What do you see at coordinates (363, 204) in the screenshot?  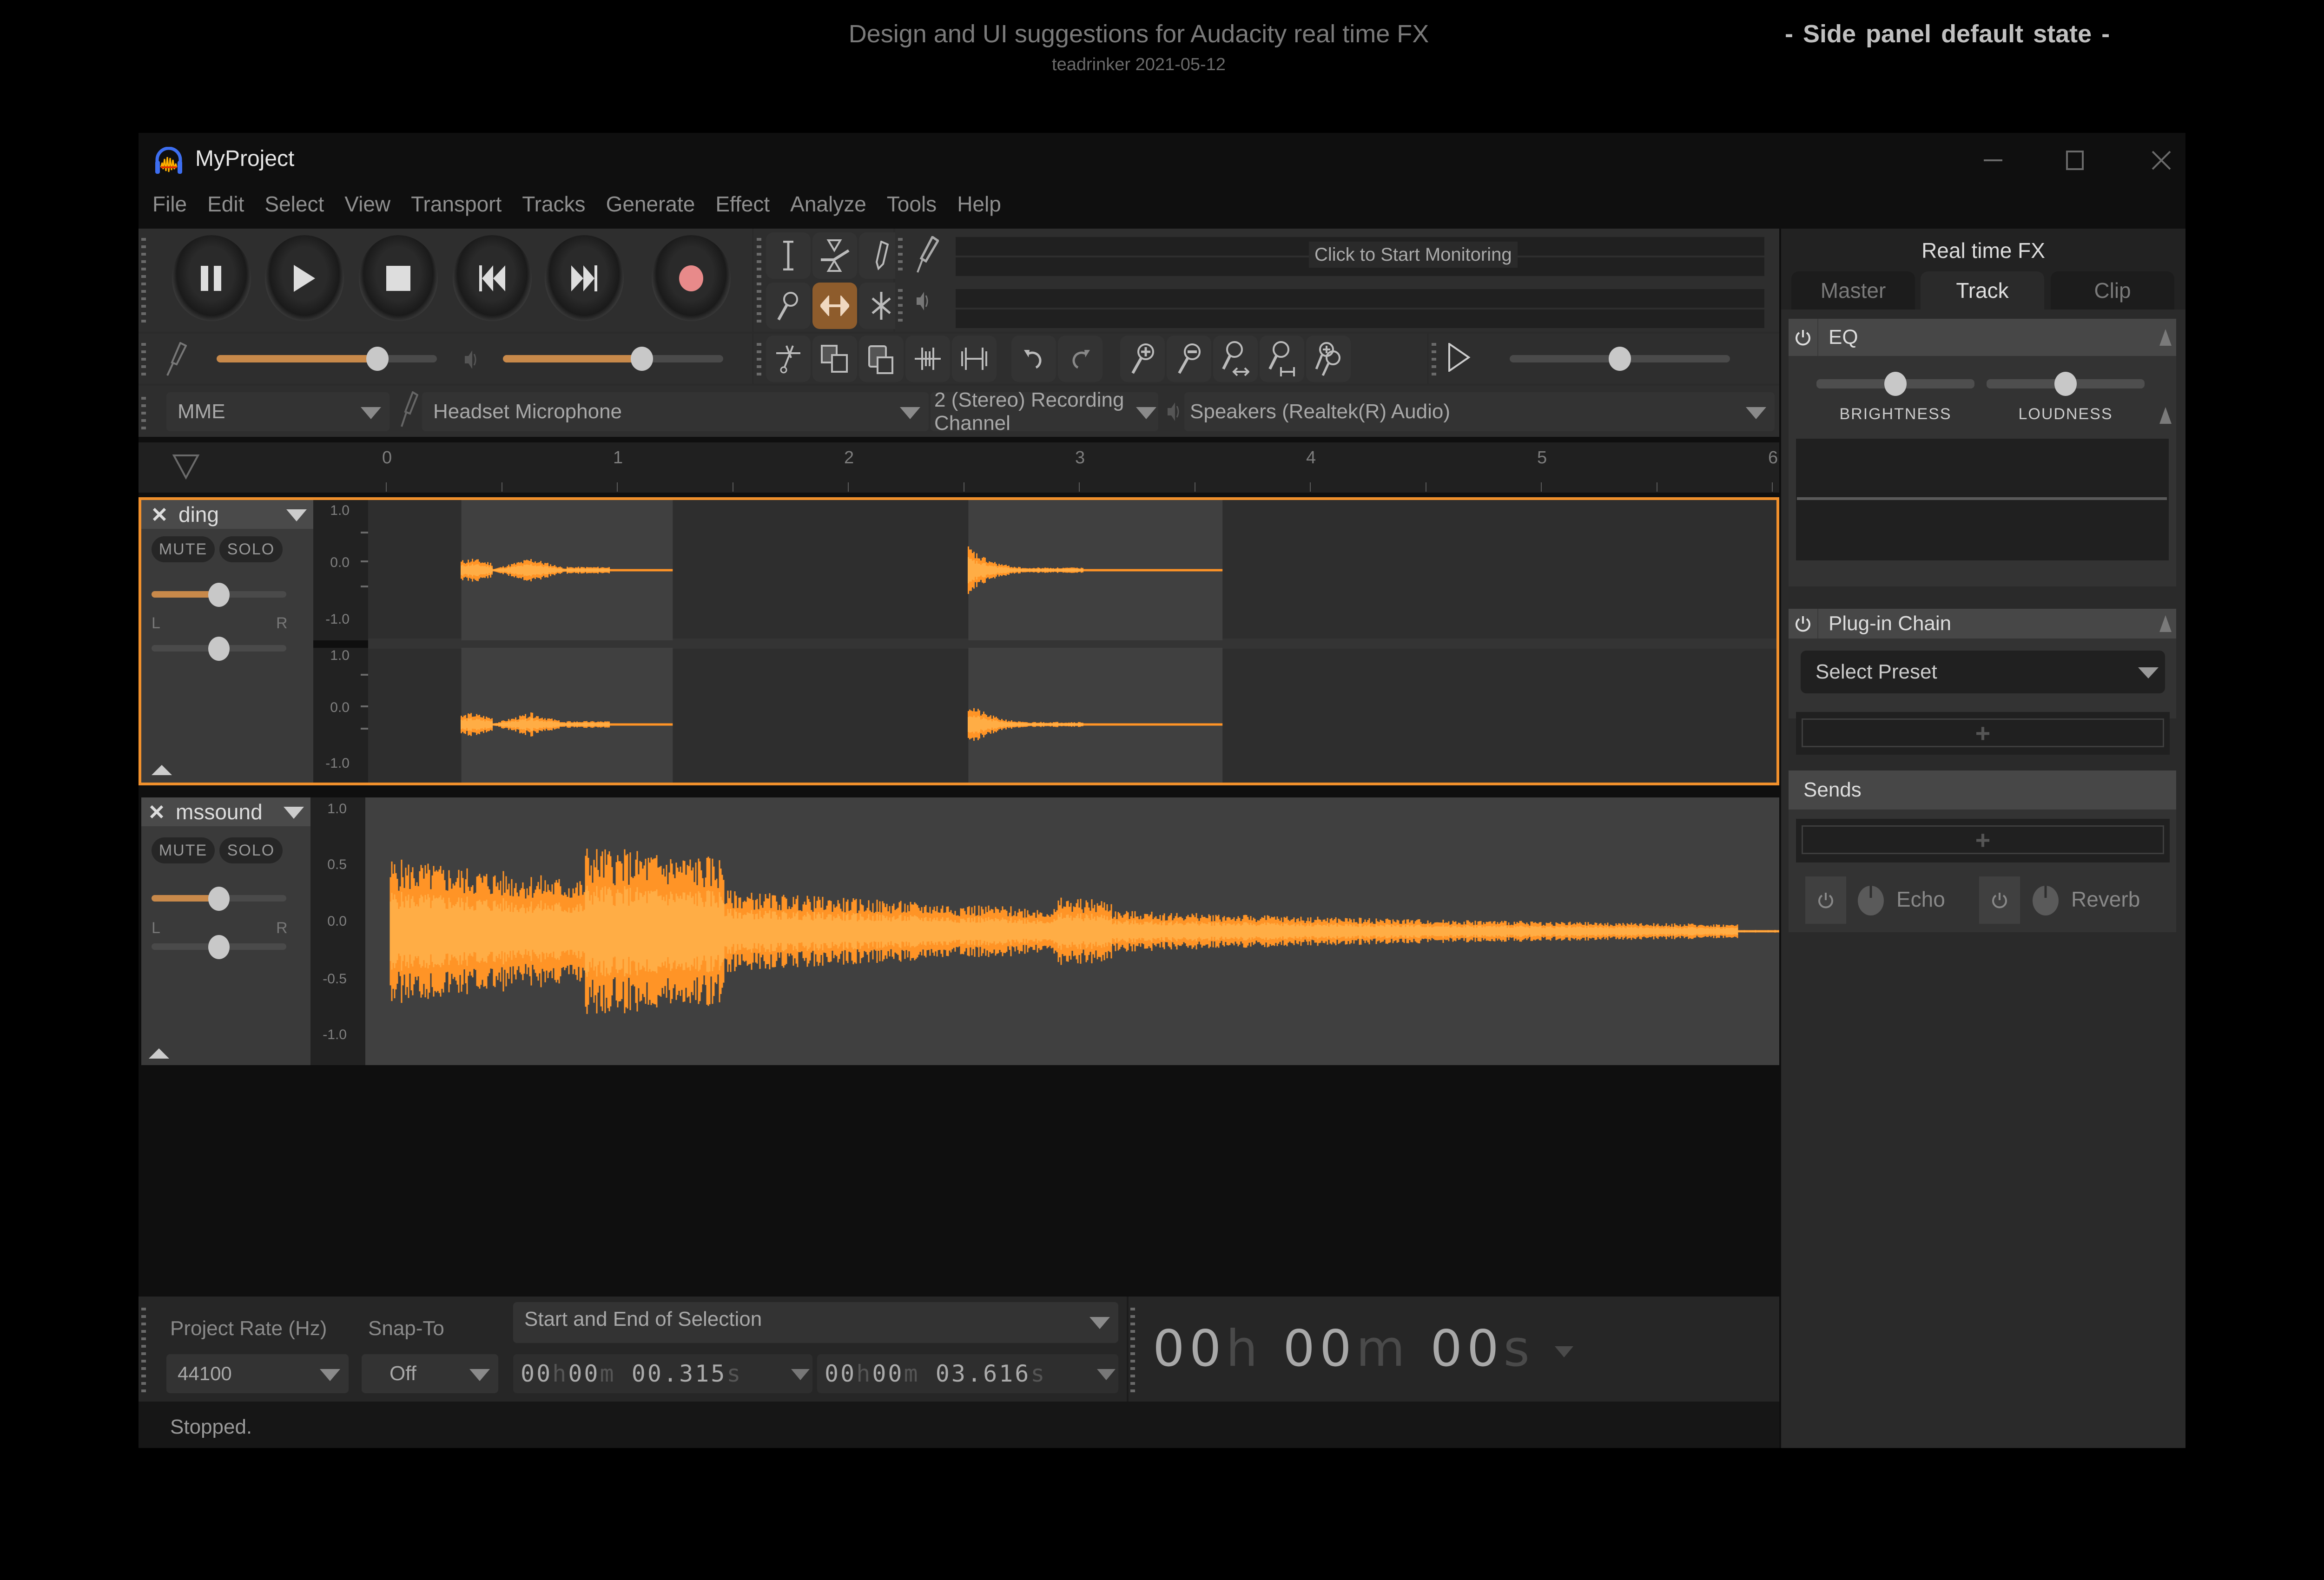 I see `menu-view: View` at bounding box center [363, 204].